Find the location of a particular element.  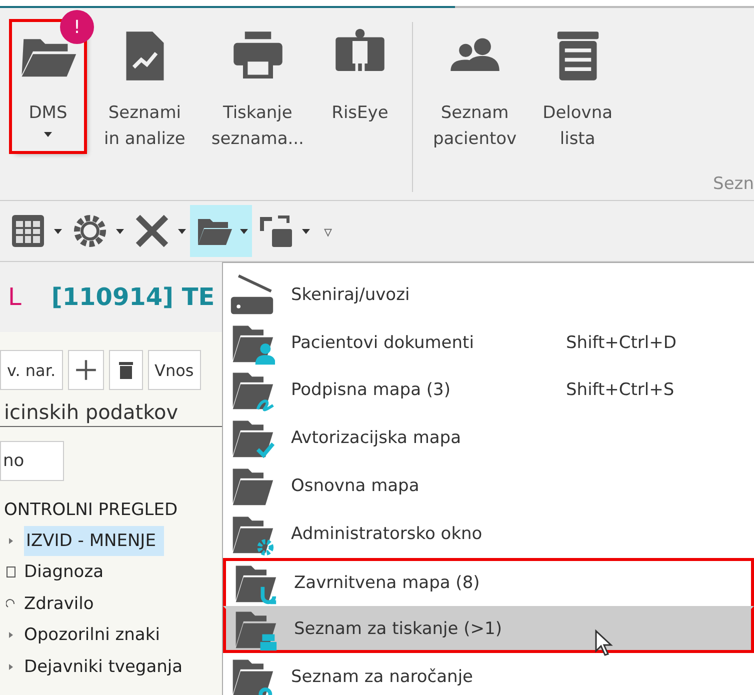

menu-item: Podpisna mapa (3) Shift+Ctrl+S is located at coordinates (488, 390).